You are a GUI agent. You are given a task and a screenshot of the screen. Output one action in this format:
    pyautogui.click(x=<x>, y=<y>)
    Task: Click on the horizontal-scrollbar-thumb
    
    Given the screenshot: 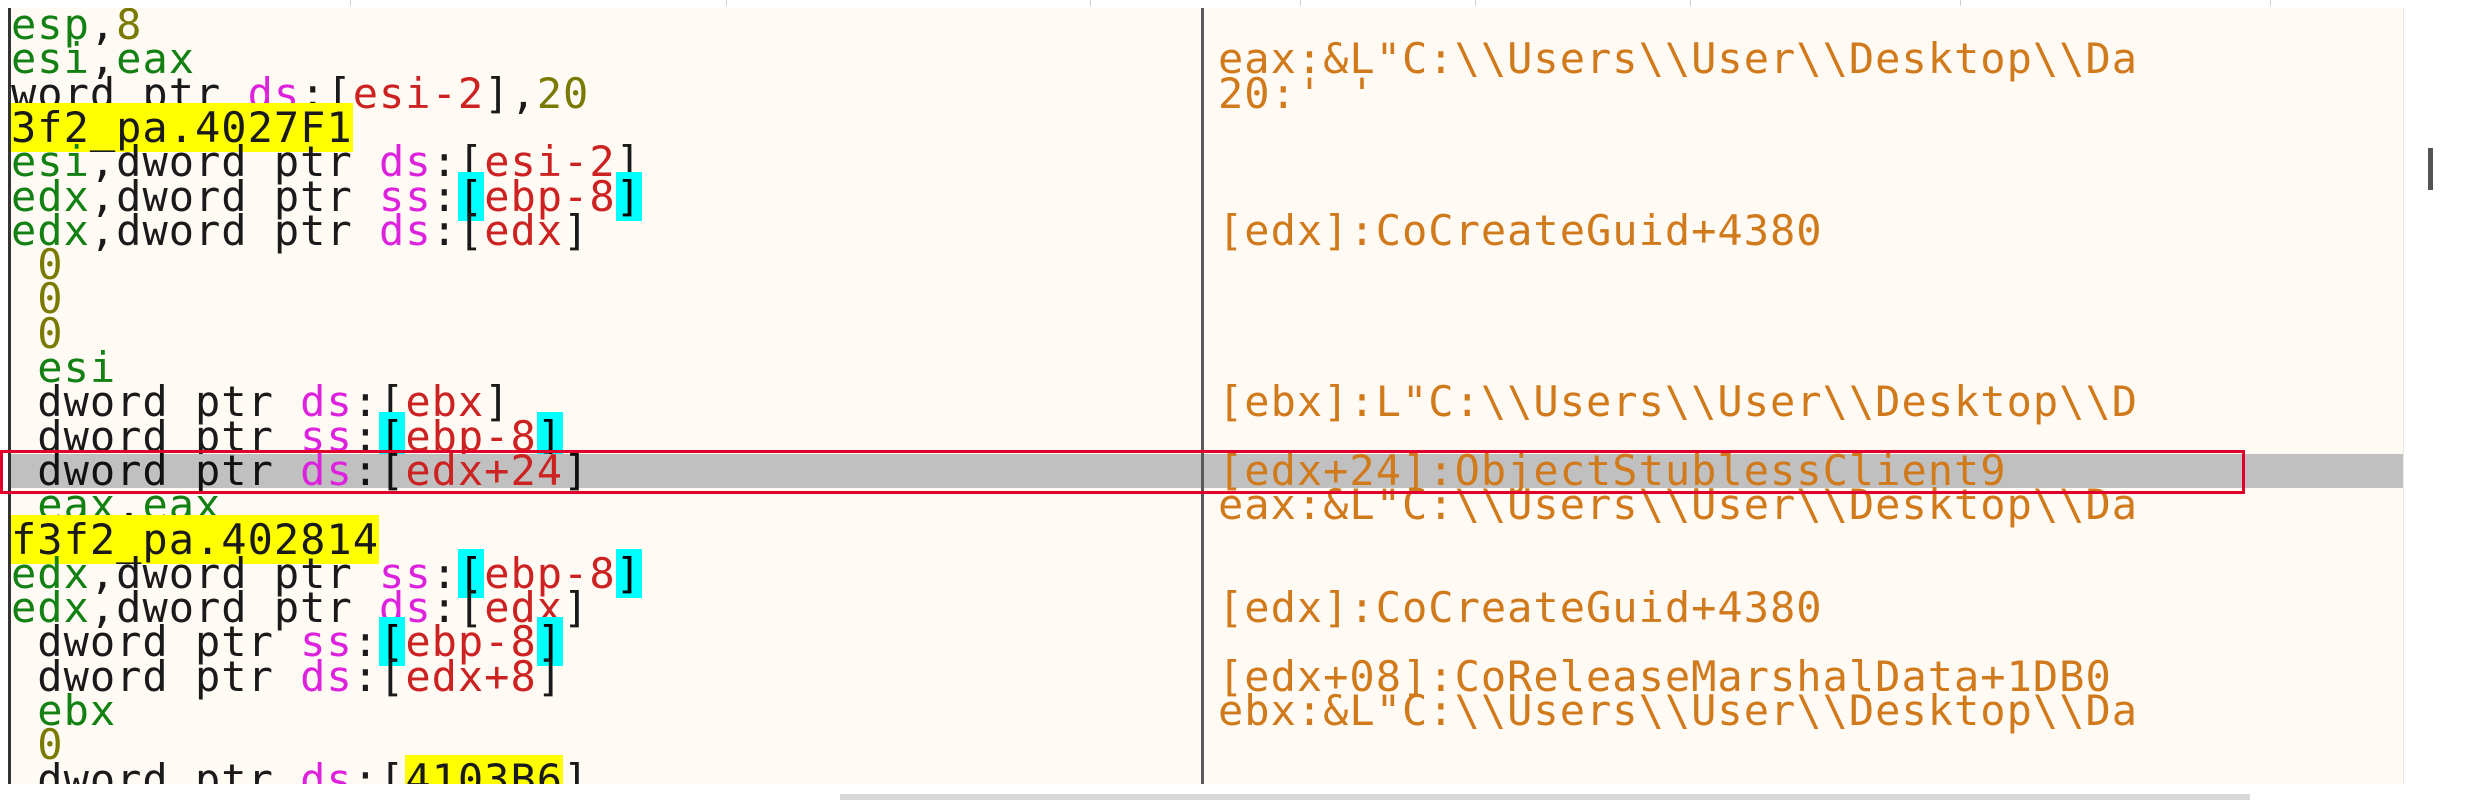 What is the action you would take?
    pyautogui.click(x=1545, y=797)
    